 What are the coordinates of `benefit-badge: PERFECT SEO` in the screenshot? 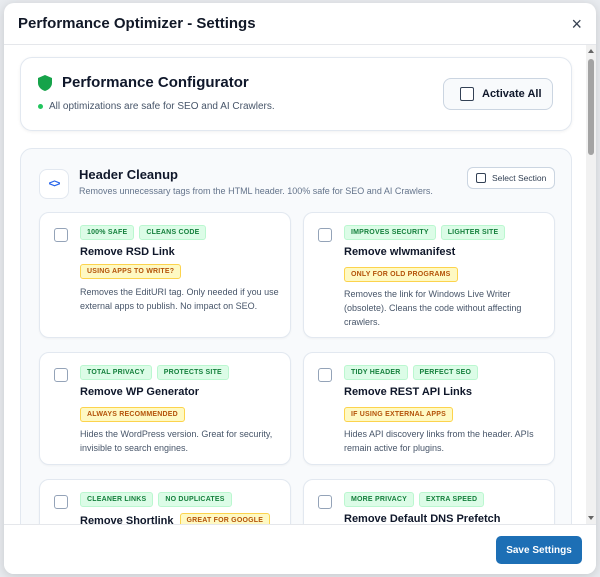 It's located at (445, 372).